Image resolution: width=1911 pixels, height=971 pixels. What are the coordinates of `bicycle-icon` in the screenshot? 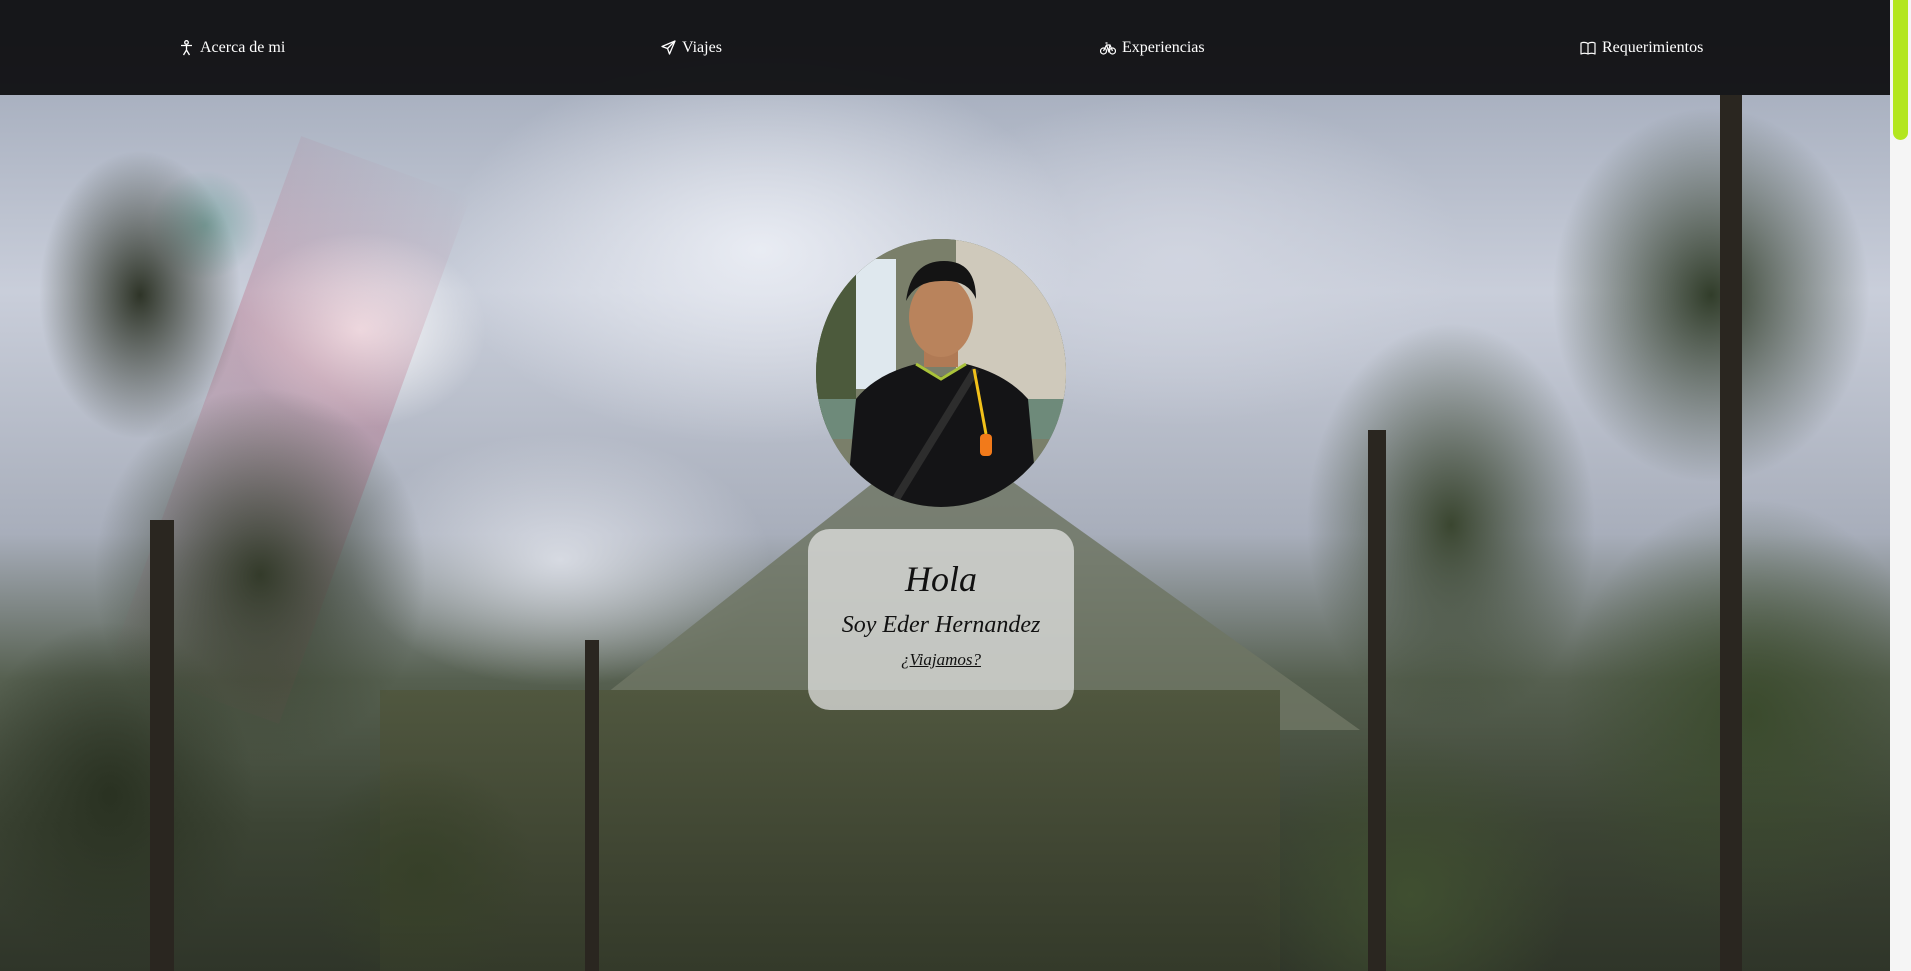 It's located at (1108, 48).